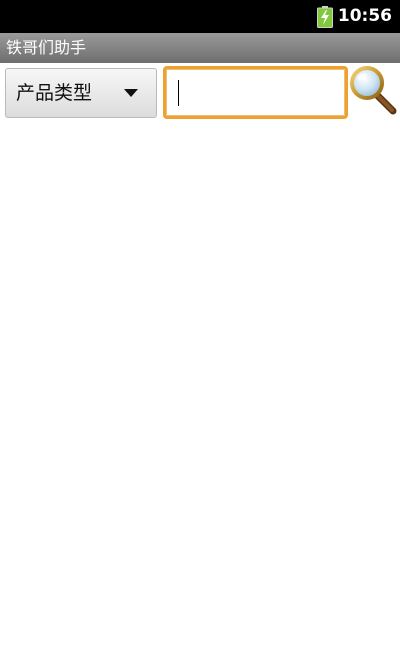  Describe the element at coordinates (54, 93) in the screenshot. I see `product-type-label: 产品类型` at that location.